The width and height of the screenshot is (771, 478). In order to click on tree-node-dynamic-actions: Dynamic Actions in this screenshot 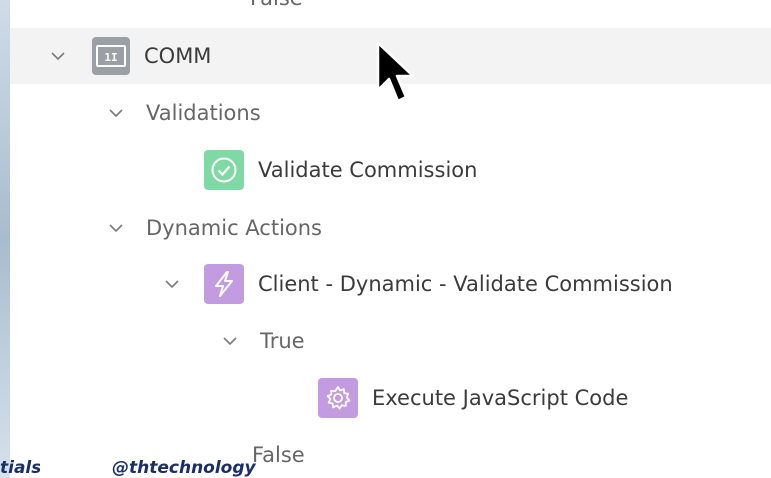, I will do `click(390, 228)`.